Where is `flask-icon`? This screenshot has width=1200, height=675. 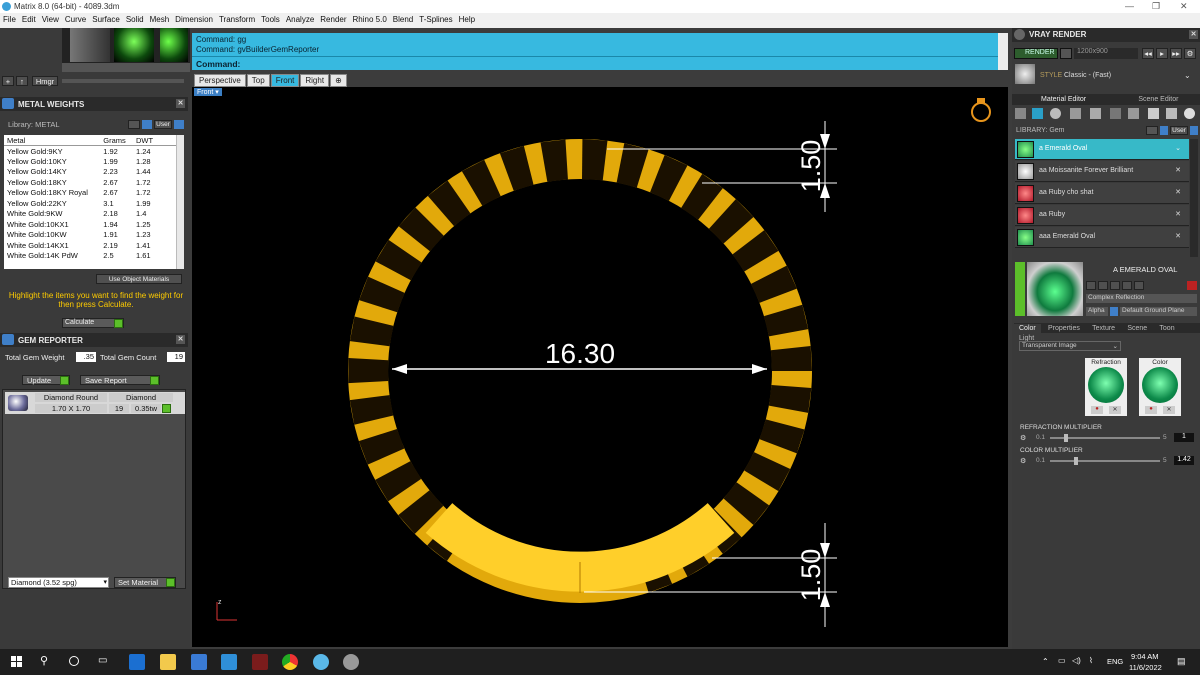
flask-icon is located at coordinates (1020, 113).